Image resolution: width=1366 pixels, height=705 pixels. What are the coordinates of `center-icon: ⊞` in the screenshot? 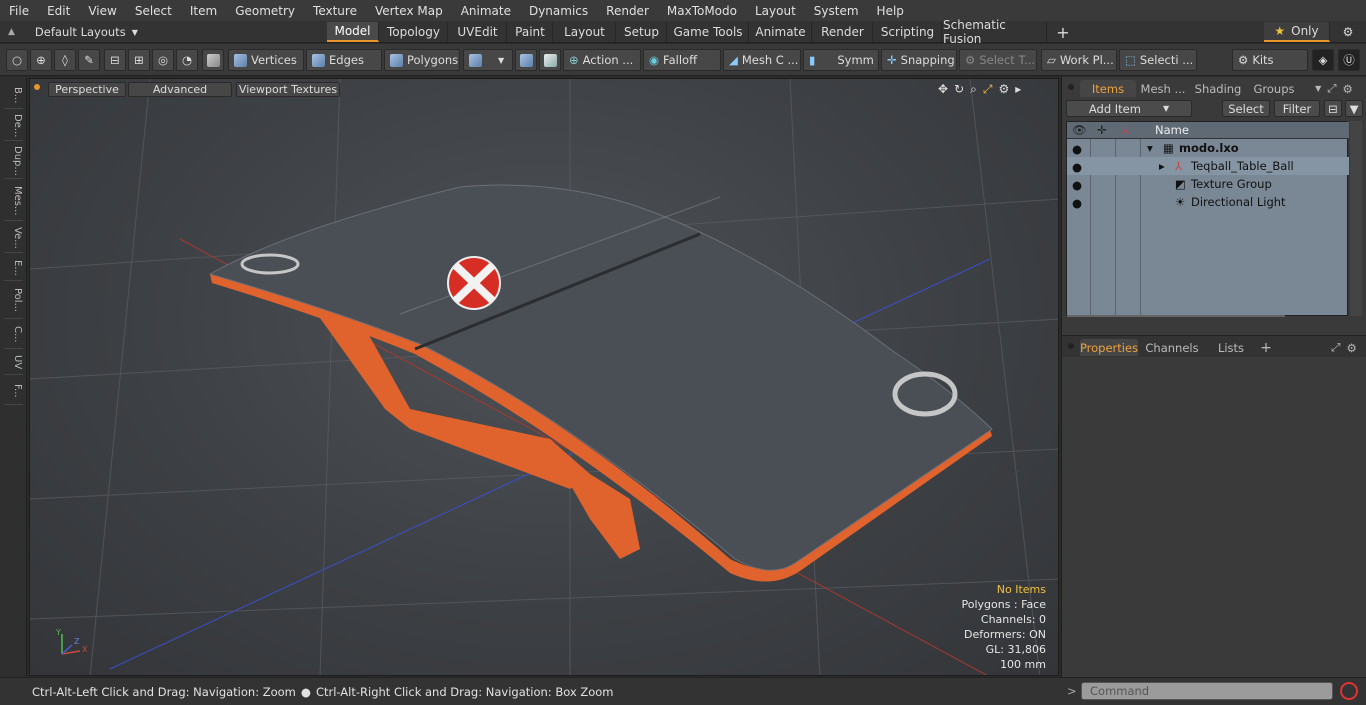 It's located at (139, 60).